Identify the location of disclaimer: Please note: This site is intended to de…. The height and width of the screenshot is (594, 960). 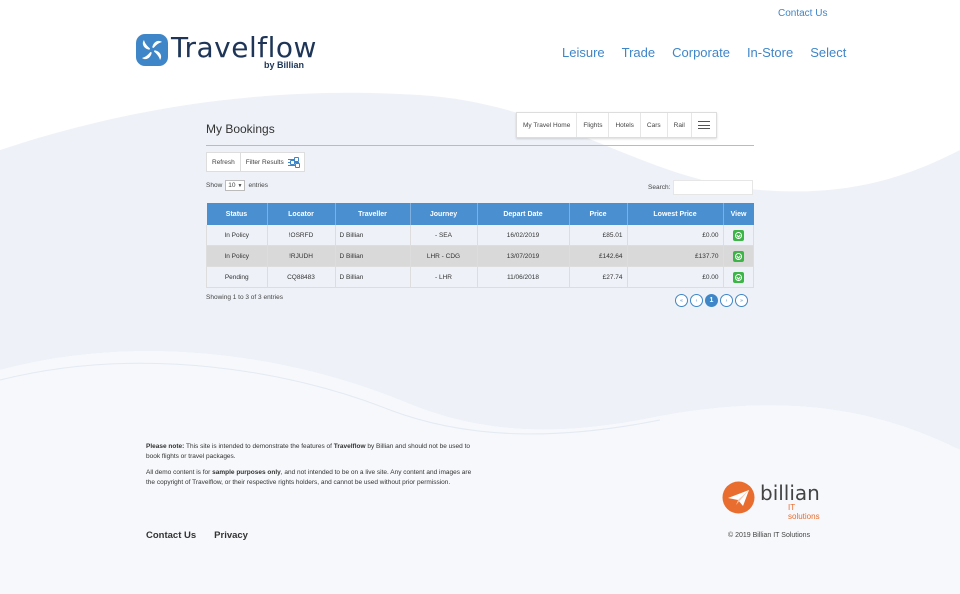
(311, 468).